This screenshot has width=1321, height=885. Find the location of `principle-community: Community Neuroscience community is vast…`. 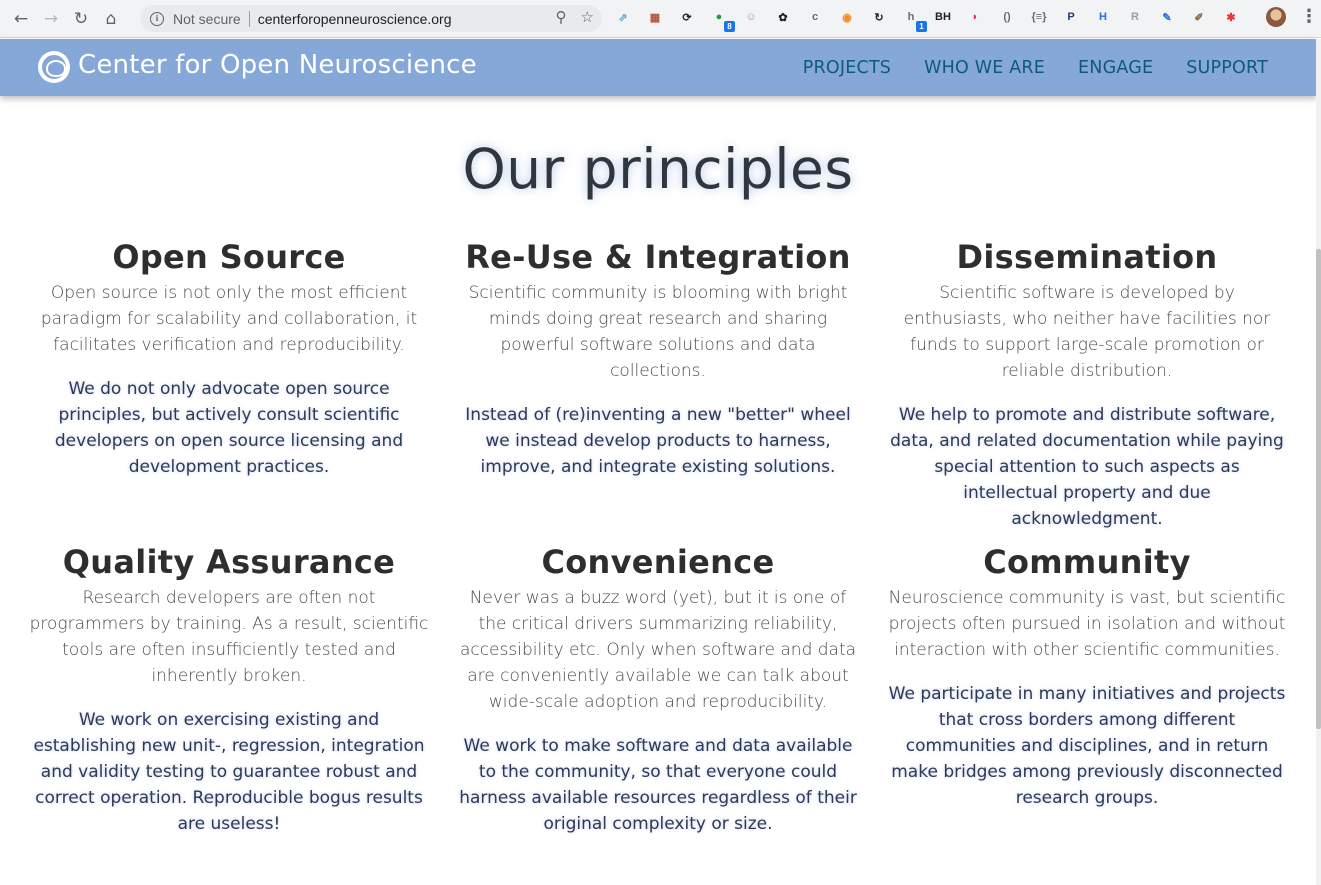

principle-community: Community Neuroscience community is vast… is located at coordinates (1087, 676).